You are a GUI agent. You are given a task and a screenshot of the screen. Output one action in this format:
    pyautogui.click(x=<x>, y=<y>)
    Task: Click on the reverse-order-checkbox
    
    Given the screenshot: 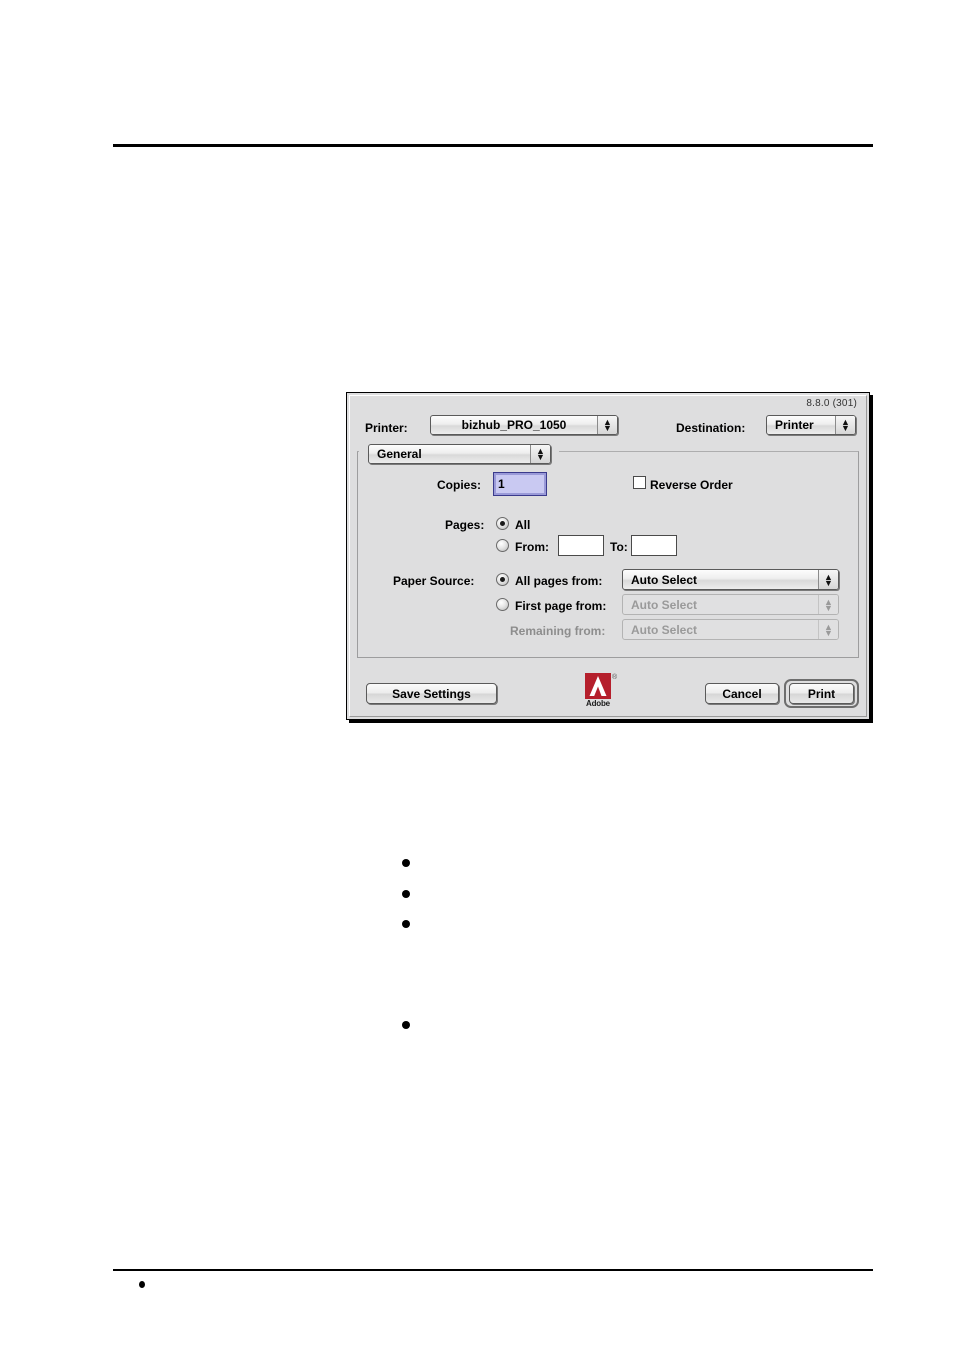 What is the action you would take?
    pyautogui.click(x=639, y=482)
    